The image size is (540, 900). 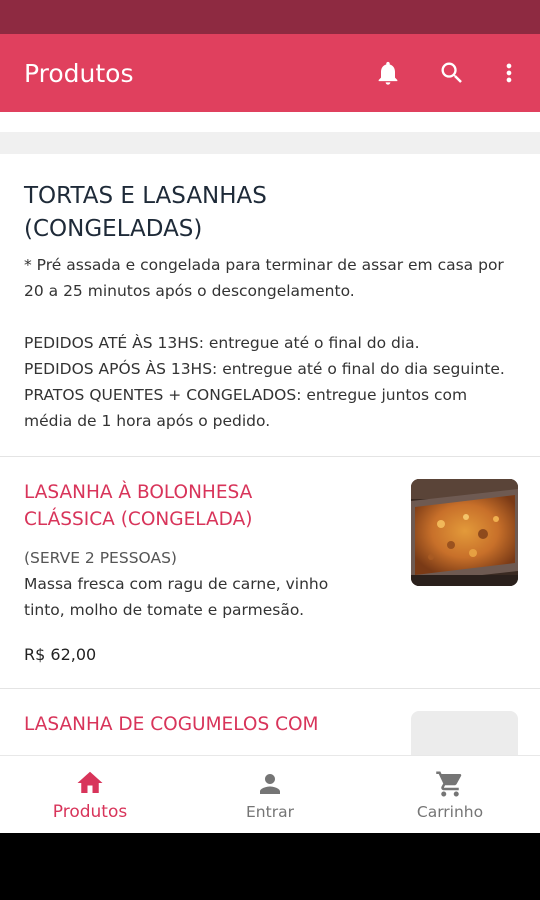 I want to click on product-price: R$ 62,00, so click(x=60, y=654).